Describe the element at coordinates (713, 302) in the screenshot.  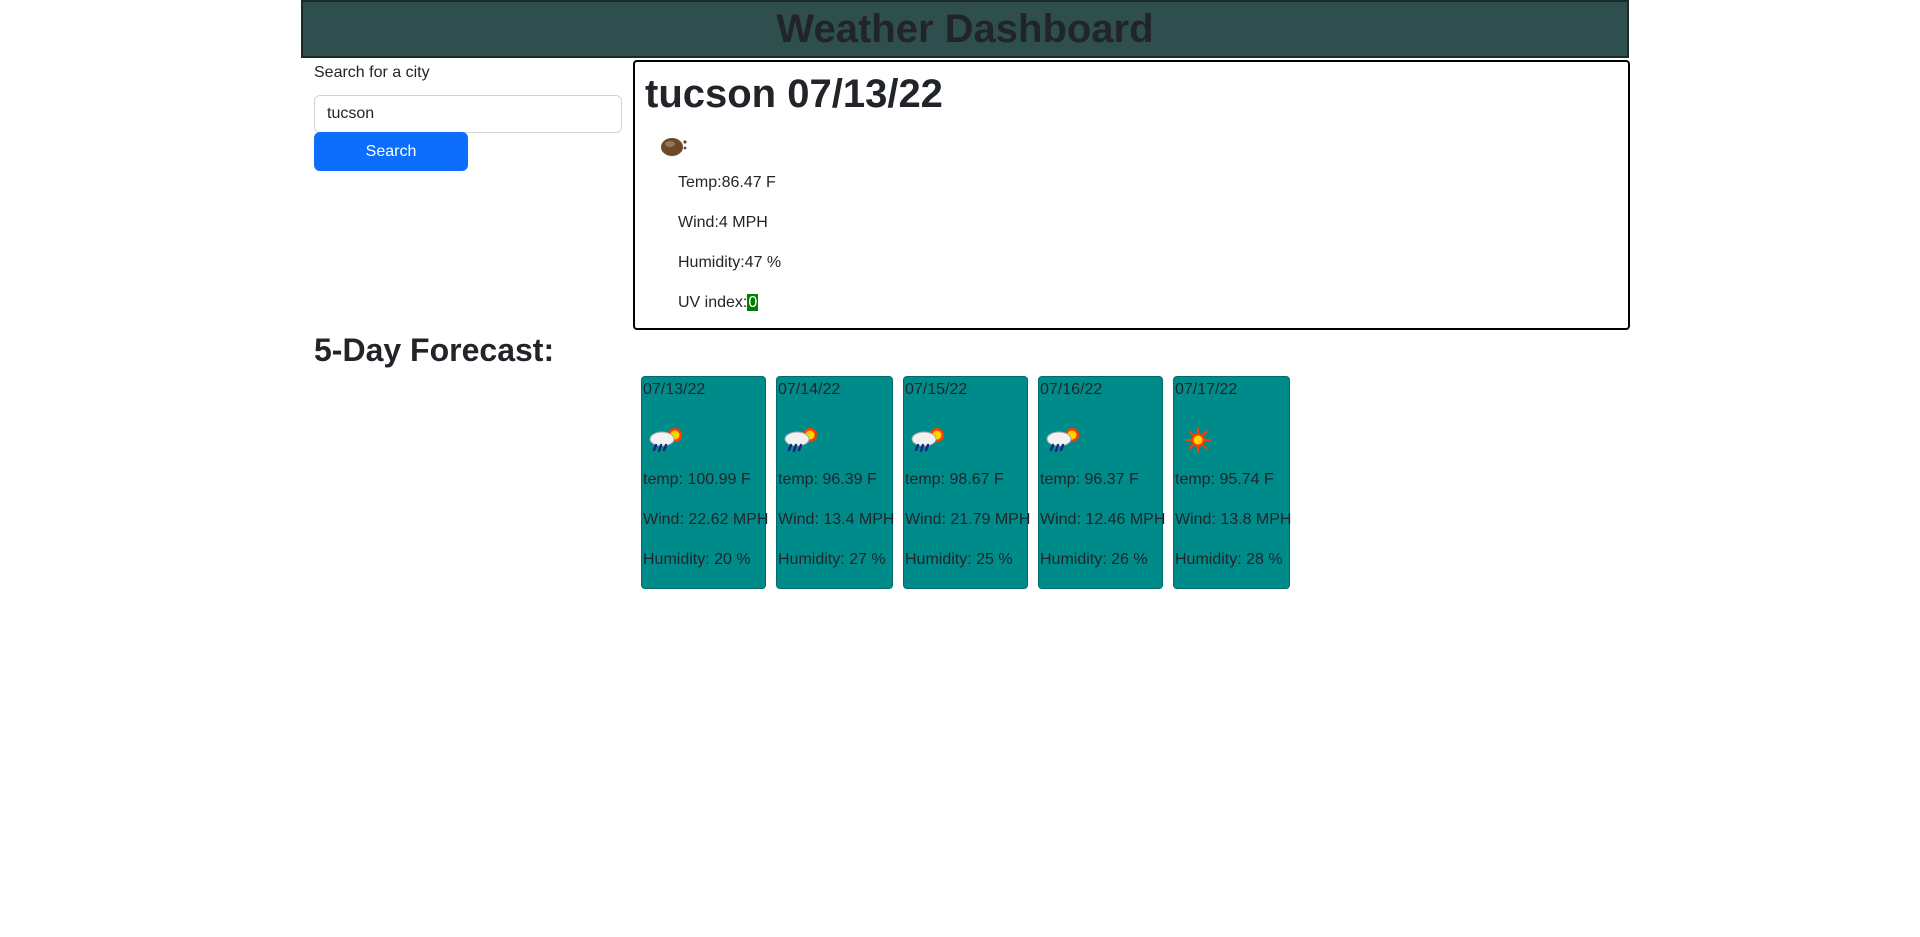
I see `uv-label: UV index:` at that location.